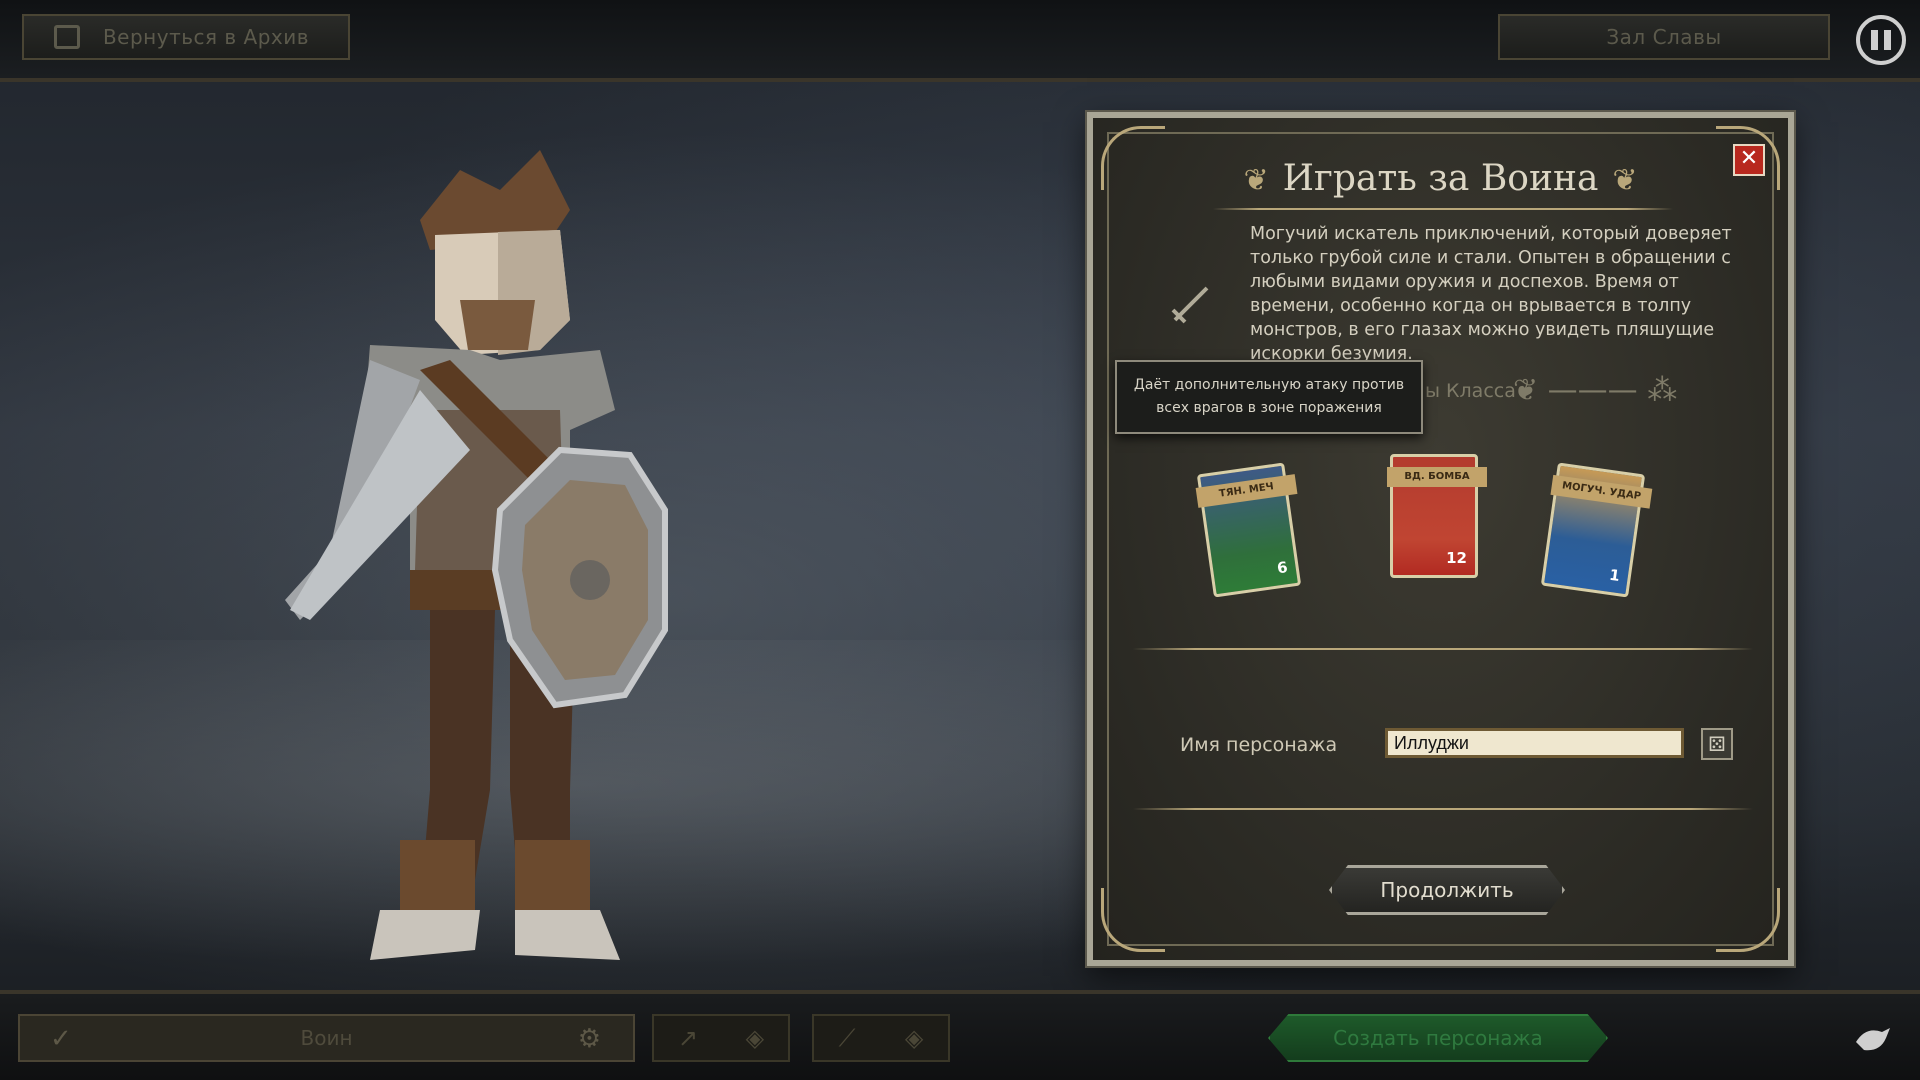  Describe the element at coordinates (721, 1038) in the screenshot. I see `equipment-slot-1: ↗ ◈` at that location.